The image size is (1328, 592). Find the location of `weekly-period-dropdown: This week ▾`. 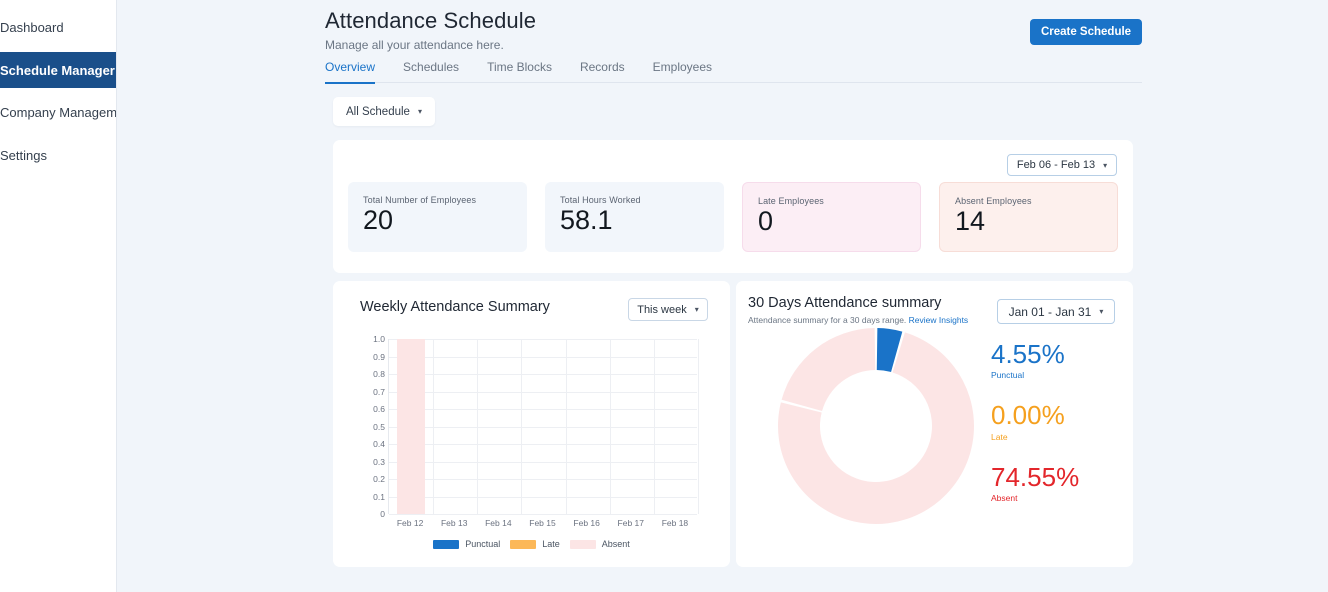

weekly-period-dropdown: This week ▾ is located at coordinates (668, 309).